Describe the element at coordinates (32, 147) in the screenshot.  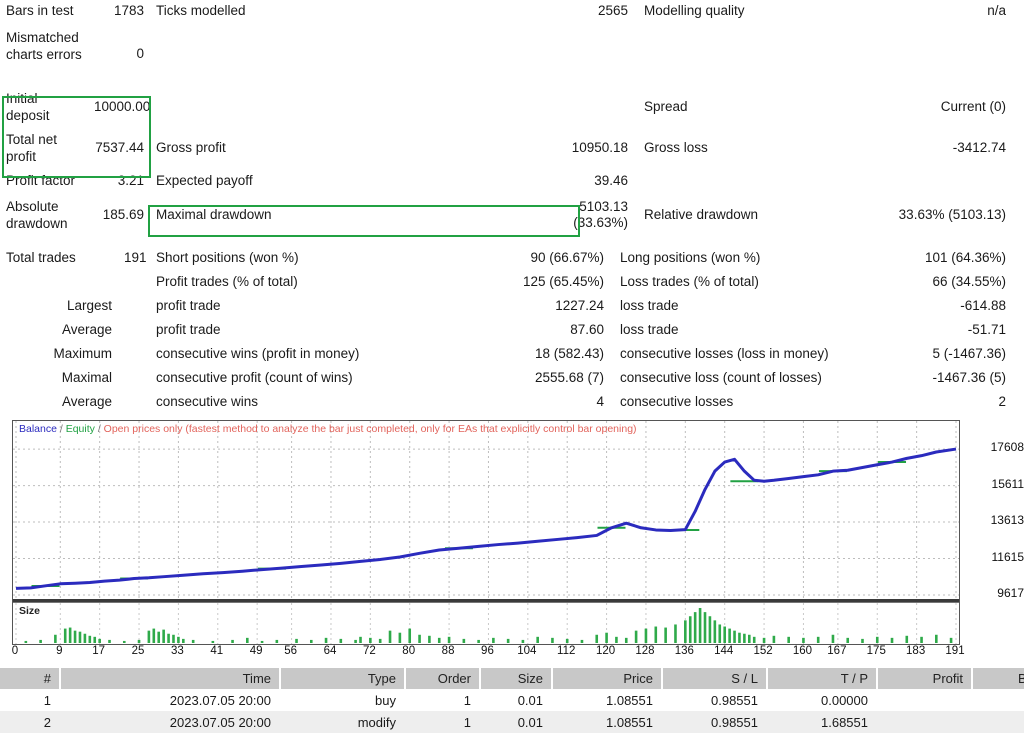
I see `stat-label-total-net-profit: Total net profit` at that location.